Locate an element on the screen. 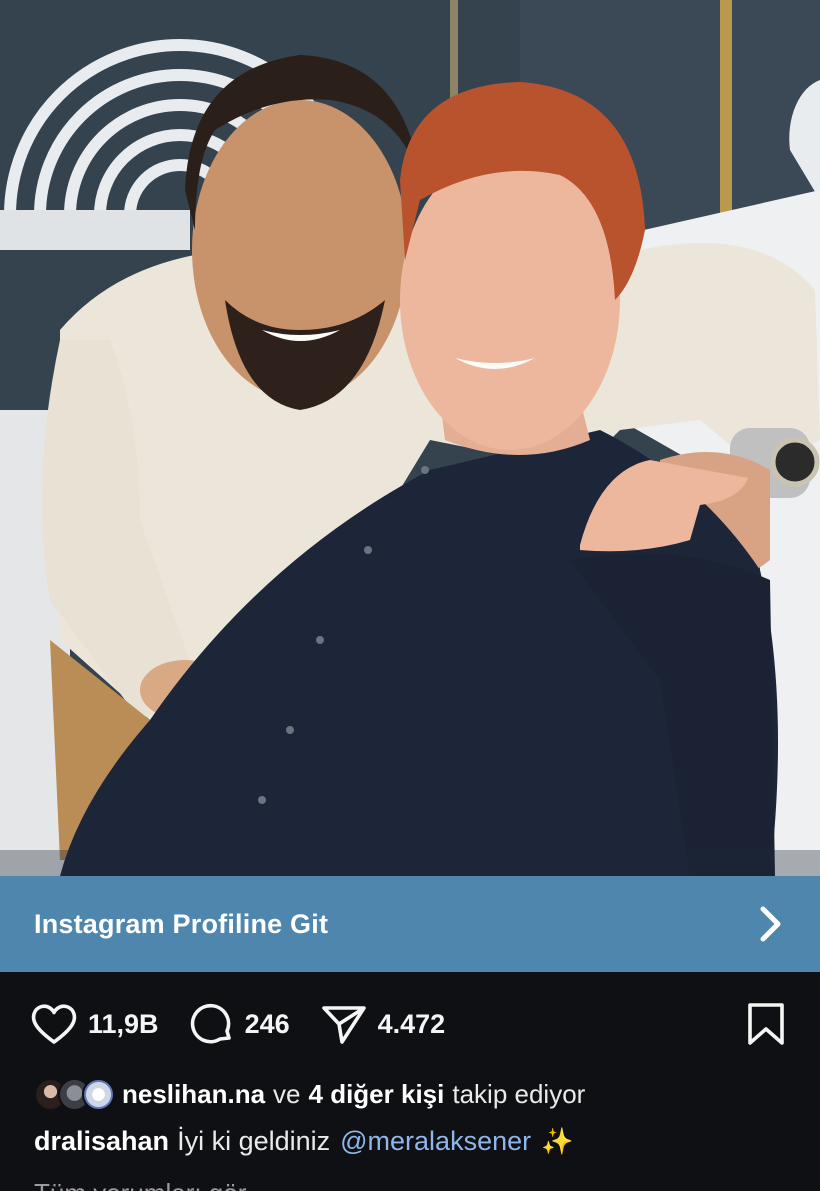 The width and height of the screenshot is (820, 1191). sparkles-icon: ✨ is located at coordinates (557, 1141).